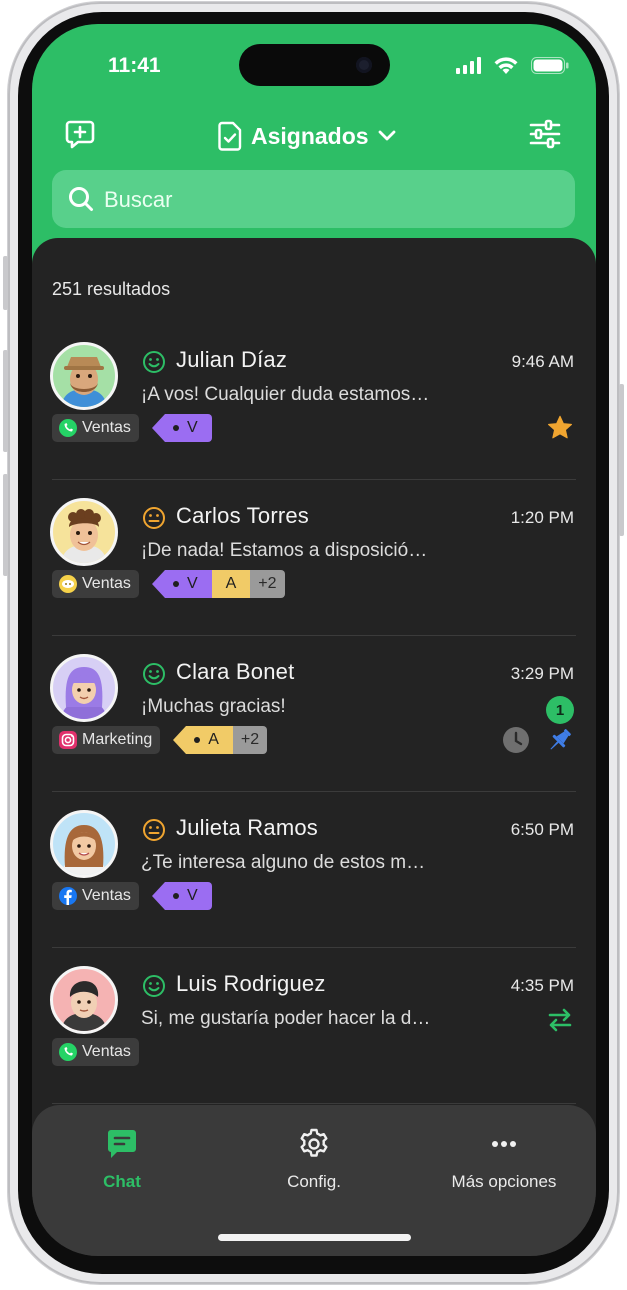 The width and height of the screenshot is (627, 1290). I want to click on dynamic-island, so click(314, 65).